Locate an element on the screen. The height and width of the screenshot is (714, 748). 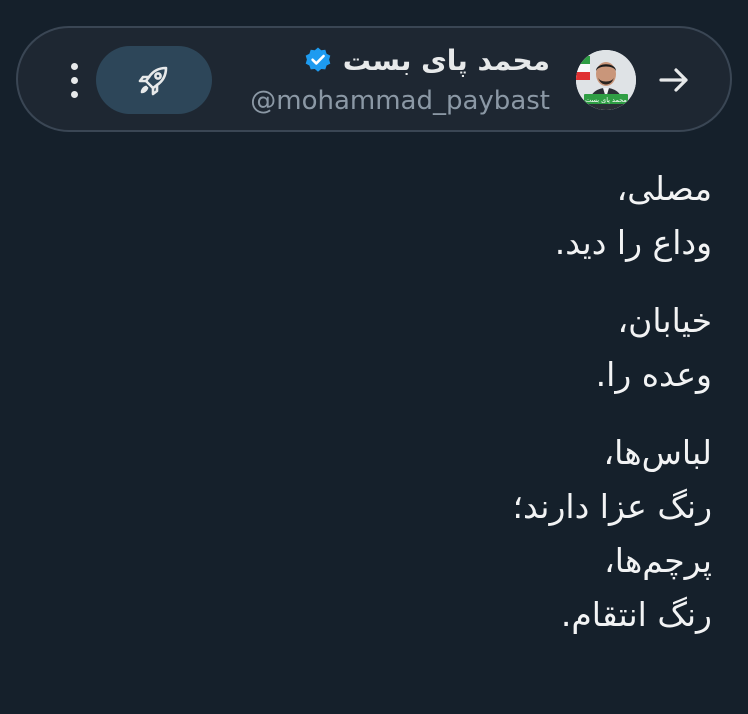
poem-line: خیابان، is located at coordinates (664, 320).